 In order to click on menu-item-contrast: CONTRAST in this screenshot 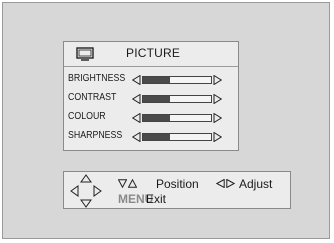, I will do `click(152, 99)`.